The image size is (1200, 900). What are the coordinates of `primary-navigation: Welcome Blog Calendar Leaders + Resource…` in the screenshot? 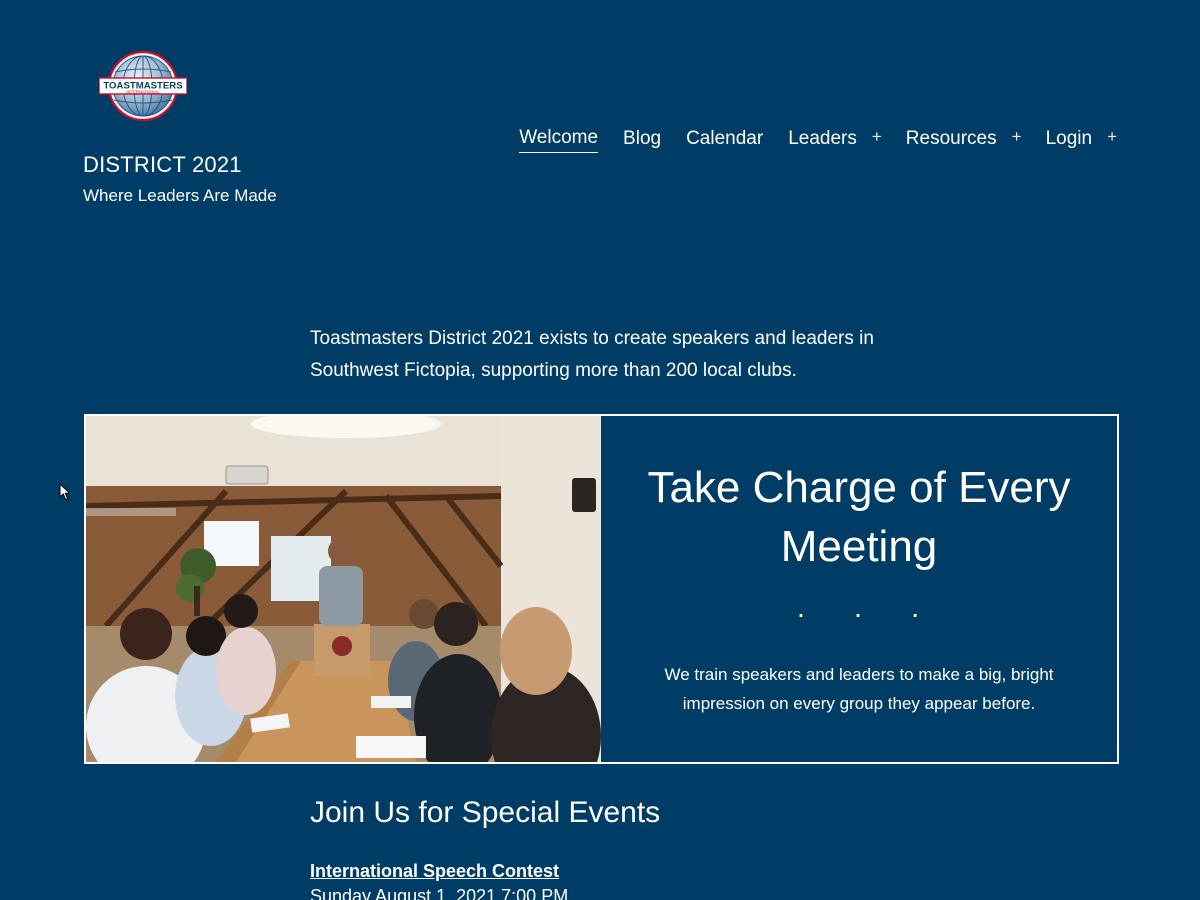 It's located at (818, 139).